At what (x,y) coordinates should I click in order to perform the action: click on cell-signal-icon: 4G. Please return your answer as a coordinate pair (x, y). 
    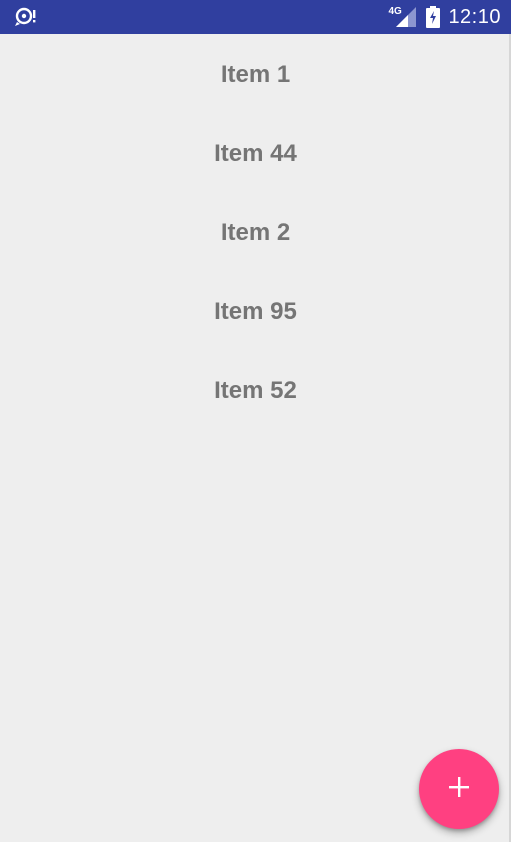
    Looking at the image, I should click on (402, 17).